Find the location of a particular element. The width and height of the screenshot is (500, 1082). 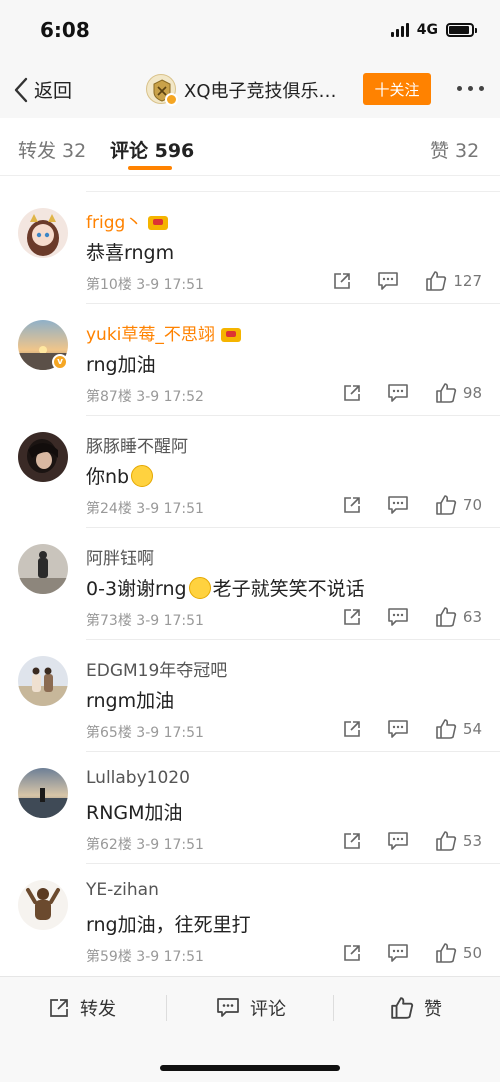

network-type: 4G is located at coordinates (427, 30).